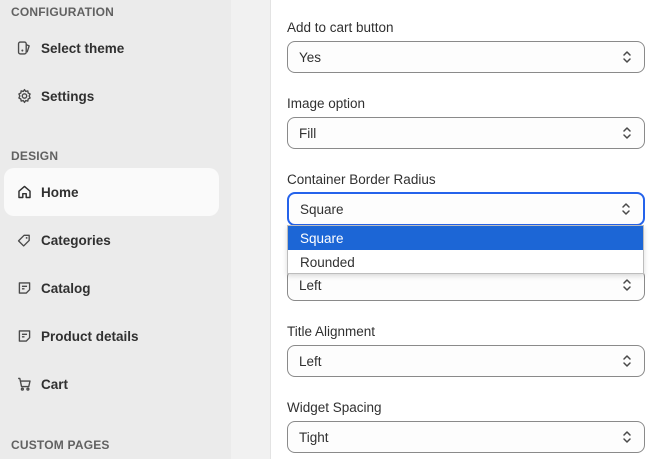  Describe the element at coordinates (111, 96) in the screenshot. I see `sidebar-item-settings: Settings` at that location.